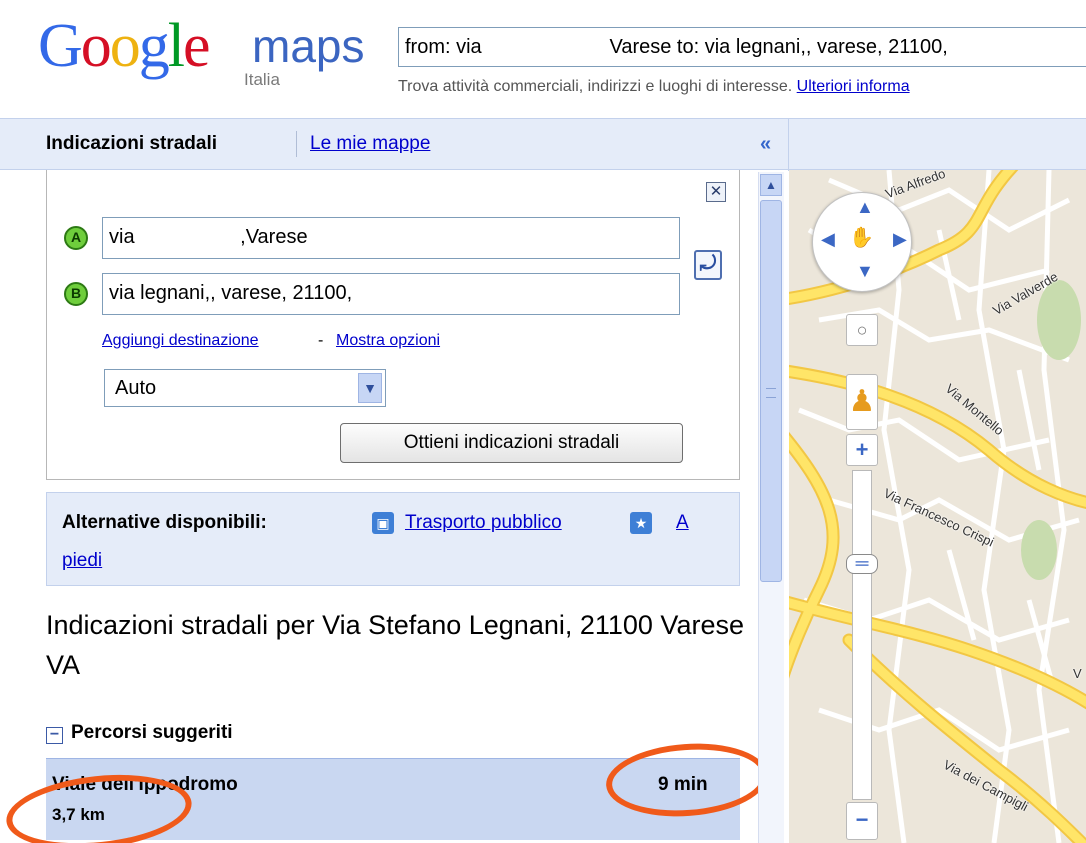 The height and width of the screenshot is (843, 1086). What do you see at coordinates (861, 237) in the screenshot?
I see `hand-icon: ✋` at bounding box center [861, 237].